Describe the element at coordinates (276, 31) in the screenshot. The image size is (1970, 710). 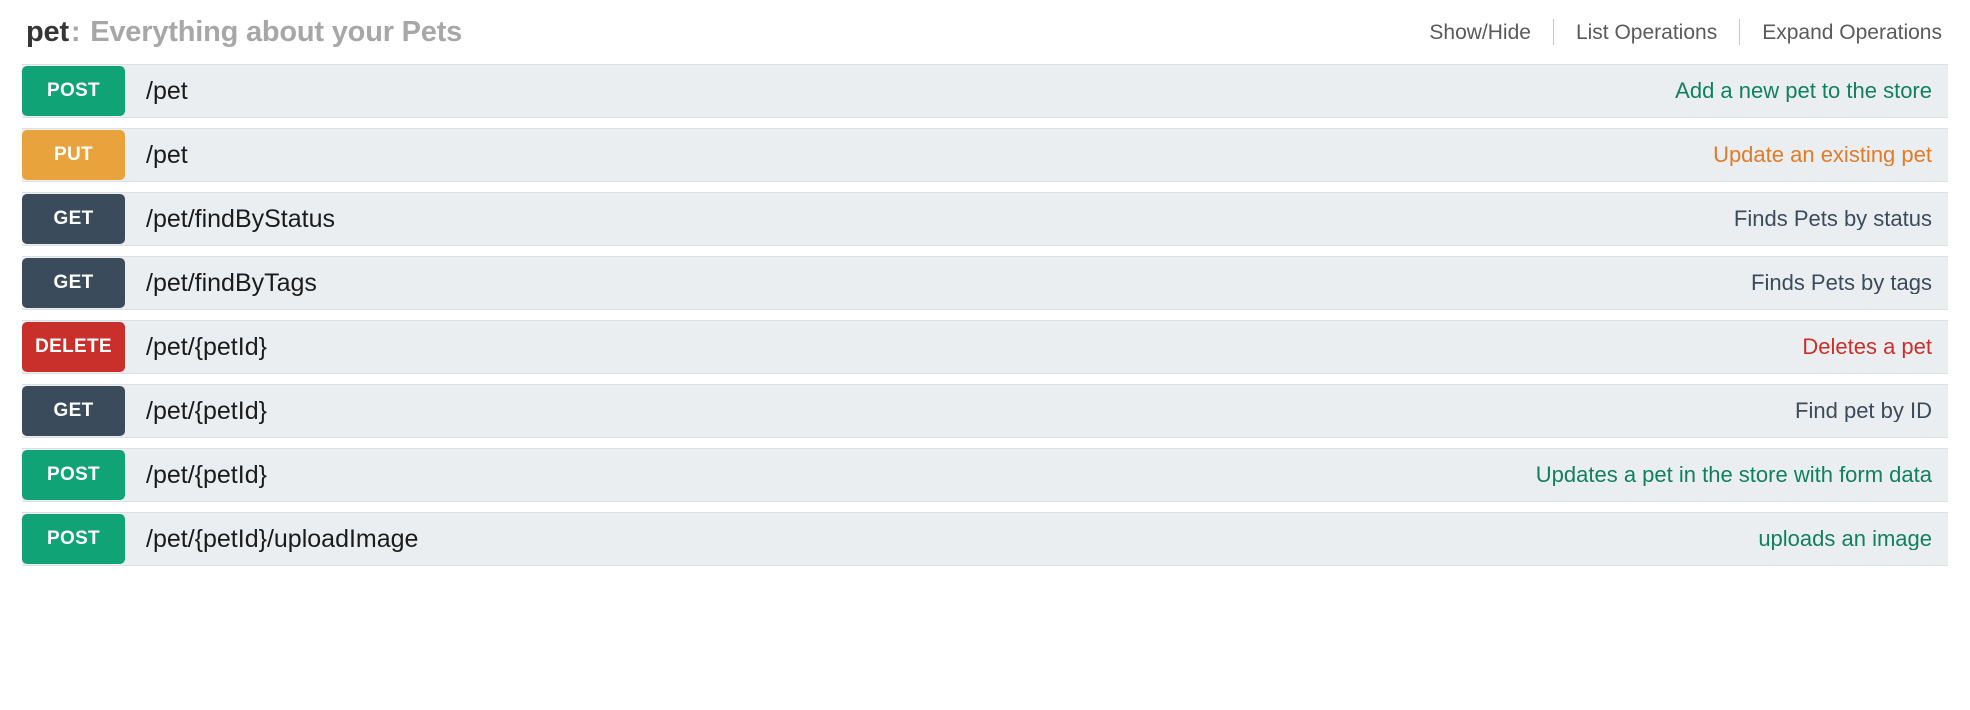
I see `resource-tag-description: Everything about your Pets` at that location.